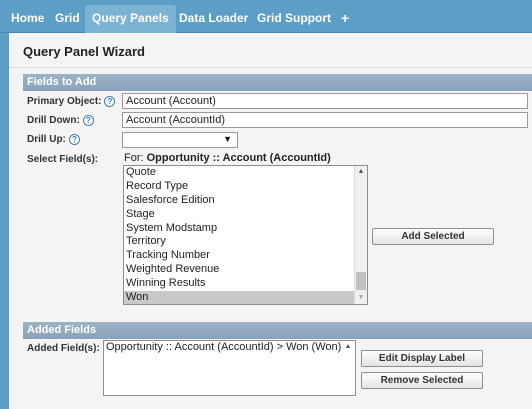 This screenshot has width=532, height=409. I want to click on drill-down-label: Drill Down:?, so click(60, 120).